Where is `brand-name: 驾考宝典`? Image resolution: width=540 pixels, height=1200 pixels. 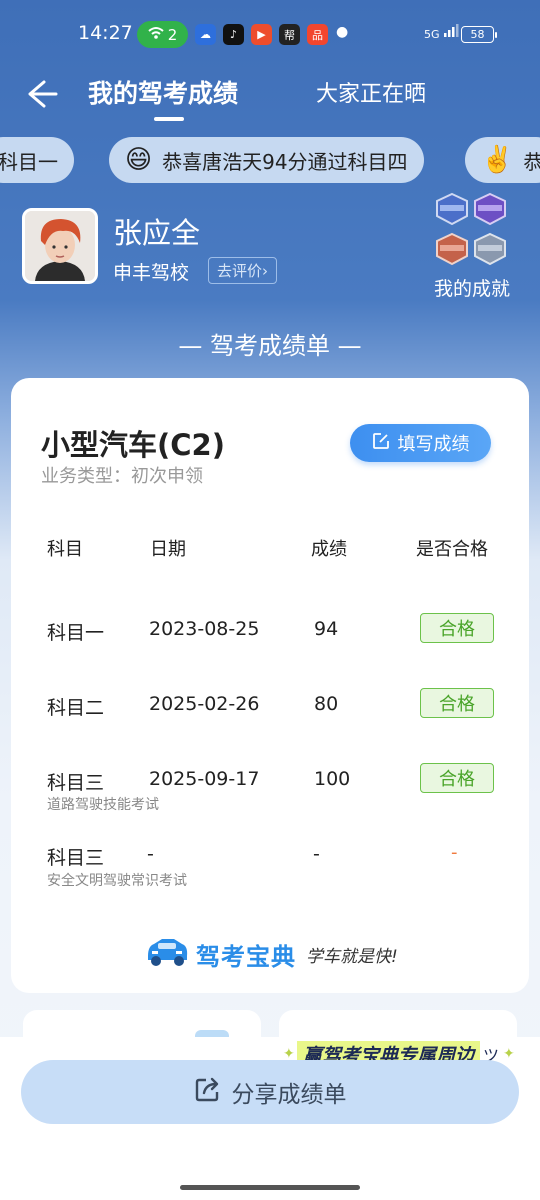
brand-name: 驾考宝典 is located at coordinates (246, 956).